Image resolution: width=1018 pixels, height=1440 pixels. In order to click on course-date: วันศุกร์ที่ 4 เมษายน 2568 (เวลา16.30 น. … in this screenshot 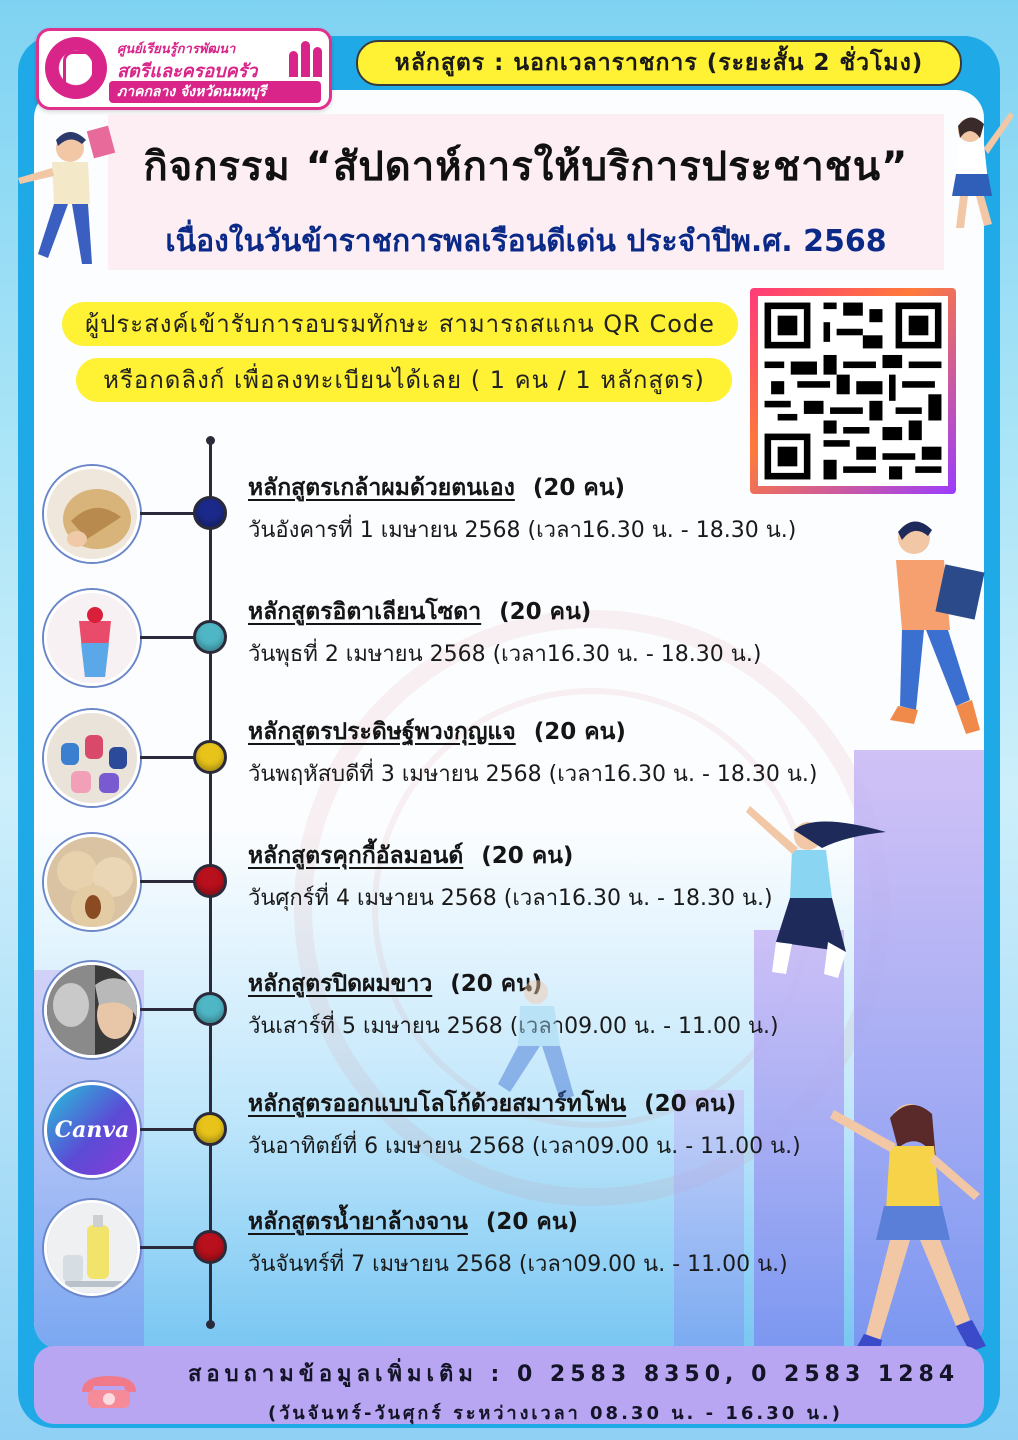, I will do `click(510, 898)`.